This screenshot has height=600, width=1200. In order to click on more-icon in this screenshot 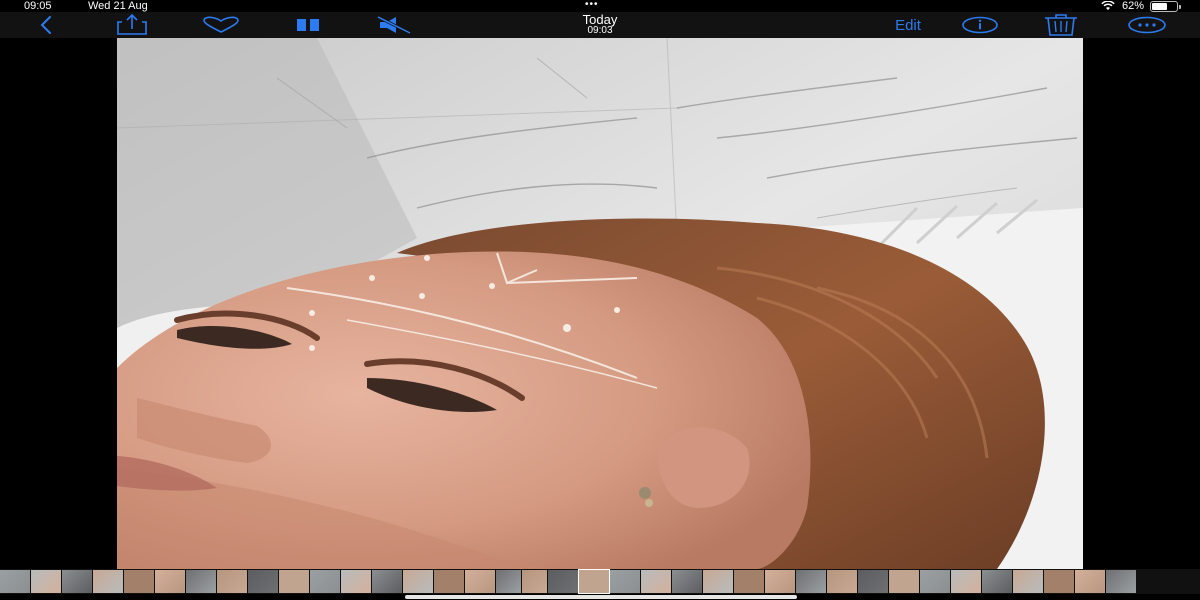, I will do `click(1147, 25)`.